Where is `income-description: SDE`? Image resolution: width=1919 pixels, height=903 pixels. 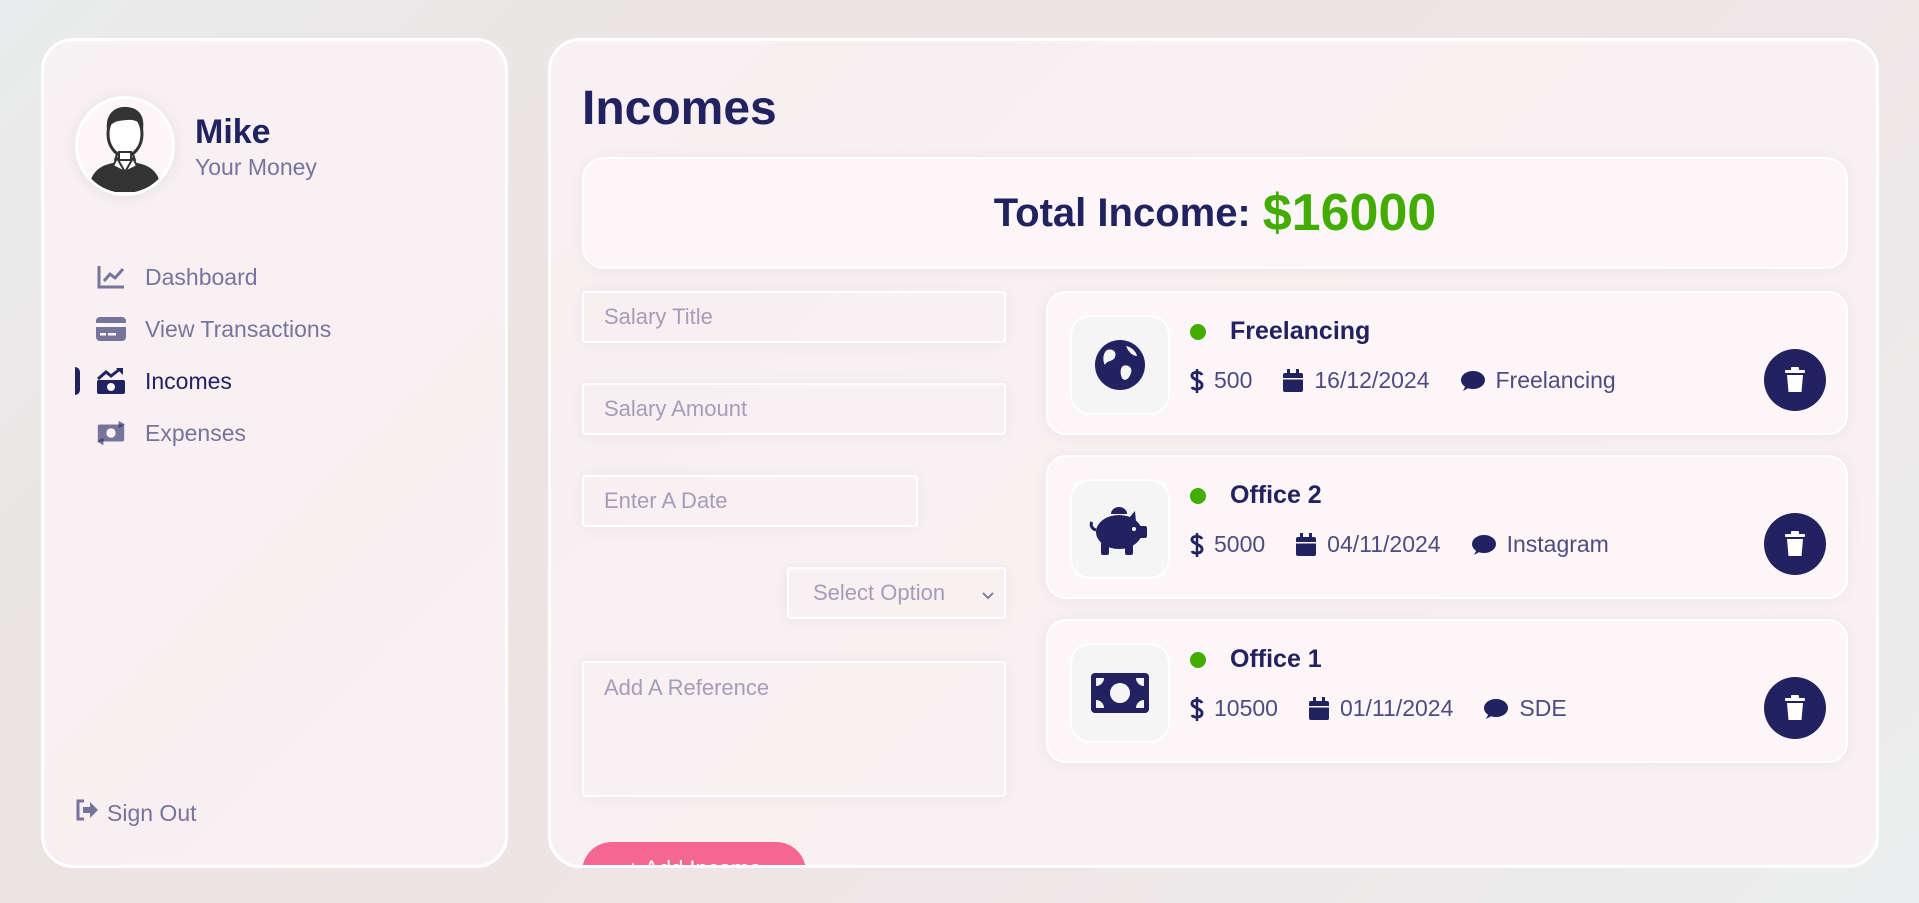 income-description: SDE is located at coordinates (1543, 708).